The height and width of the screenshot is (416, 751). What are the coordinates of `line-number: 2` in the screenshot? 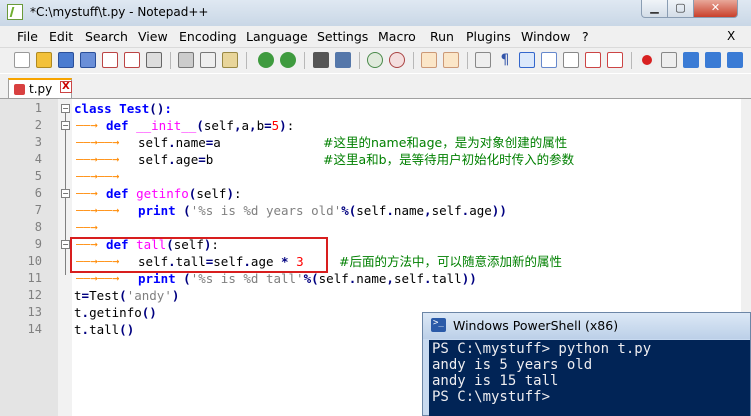 It's located at (38, 125).